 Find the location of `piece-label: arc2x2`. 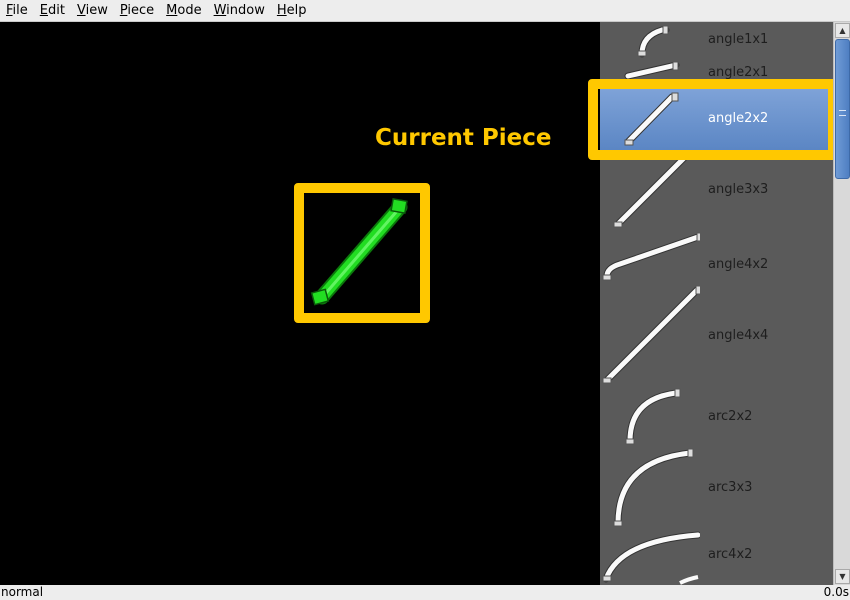

piece-label: arc2x2 is located at coordinates (730, 416).